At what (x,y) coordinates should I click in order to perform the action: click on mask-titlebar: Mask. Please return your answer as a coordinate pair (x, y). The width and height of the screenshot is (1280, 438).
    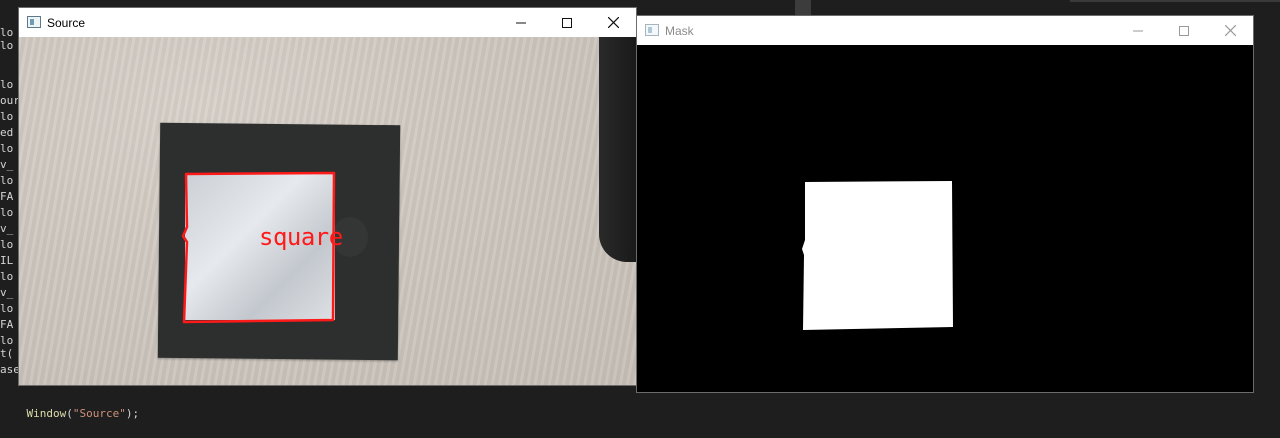
    Looking at the image, I should click on (945, 30).